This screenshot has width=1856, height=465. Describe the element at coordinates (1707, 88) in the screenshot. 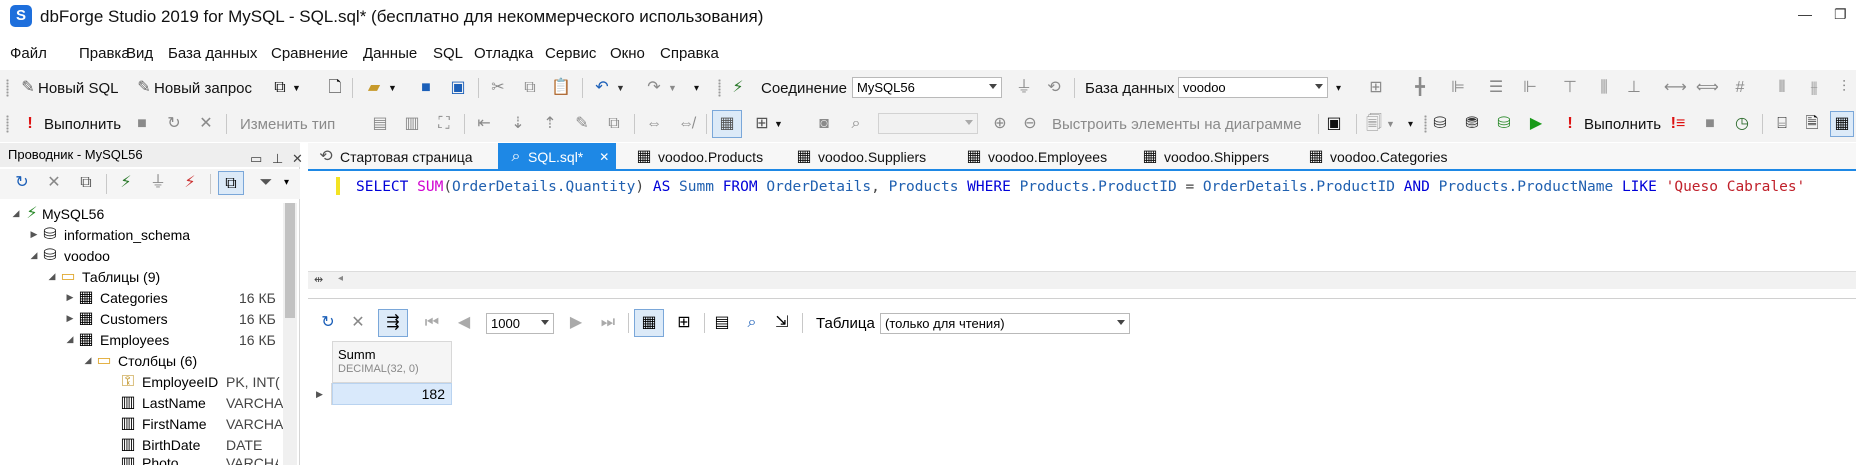

I see `same-height-button: ⟺` at that location.